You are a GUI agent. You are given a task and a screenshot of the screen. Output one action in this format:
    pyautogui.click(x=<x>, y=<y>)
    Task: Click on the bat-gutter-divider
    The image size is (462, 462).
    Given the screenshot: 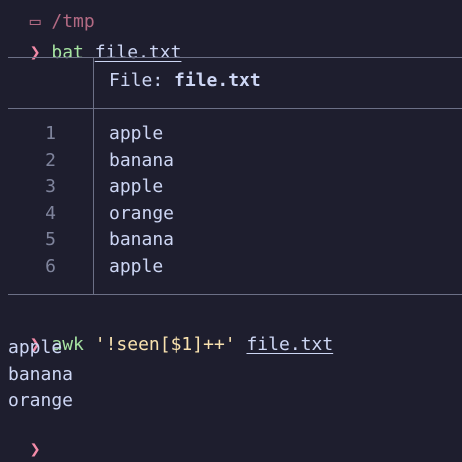 What is the action you would take?
    pyautogui.click(x=93, y=201)
    